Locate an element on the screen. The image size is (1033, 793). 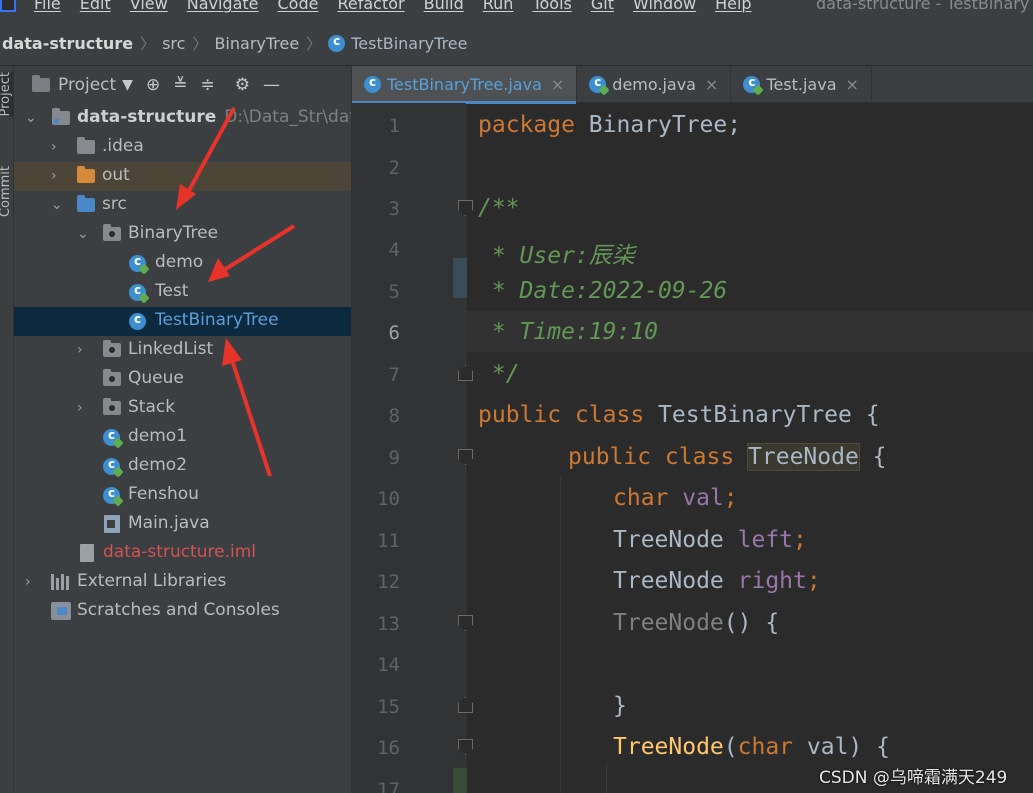
menu-navigate: Navigate is located at coordinates (223, 6).